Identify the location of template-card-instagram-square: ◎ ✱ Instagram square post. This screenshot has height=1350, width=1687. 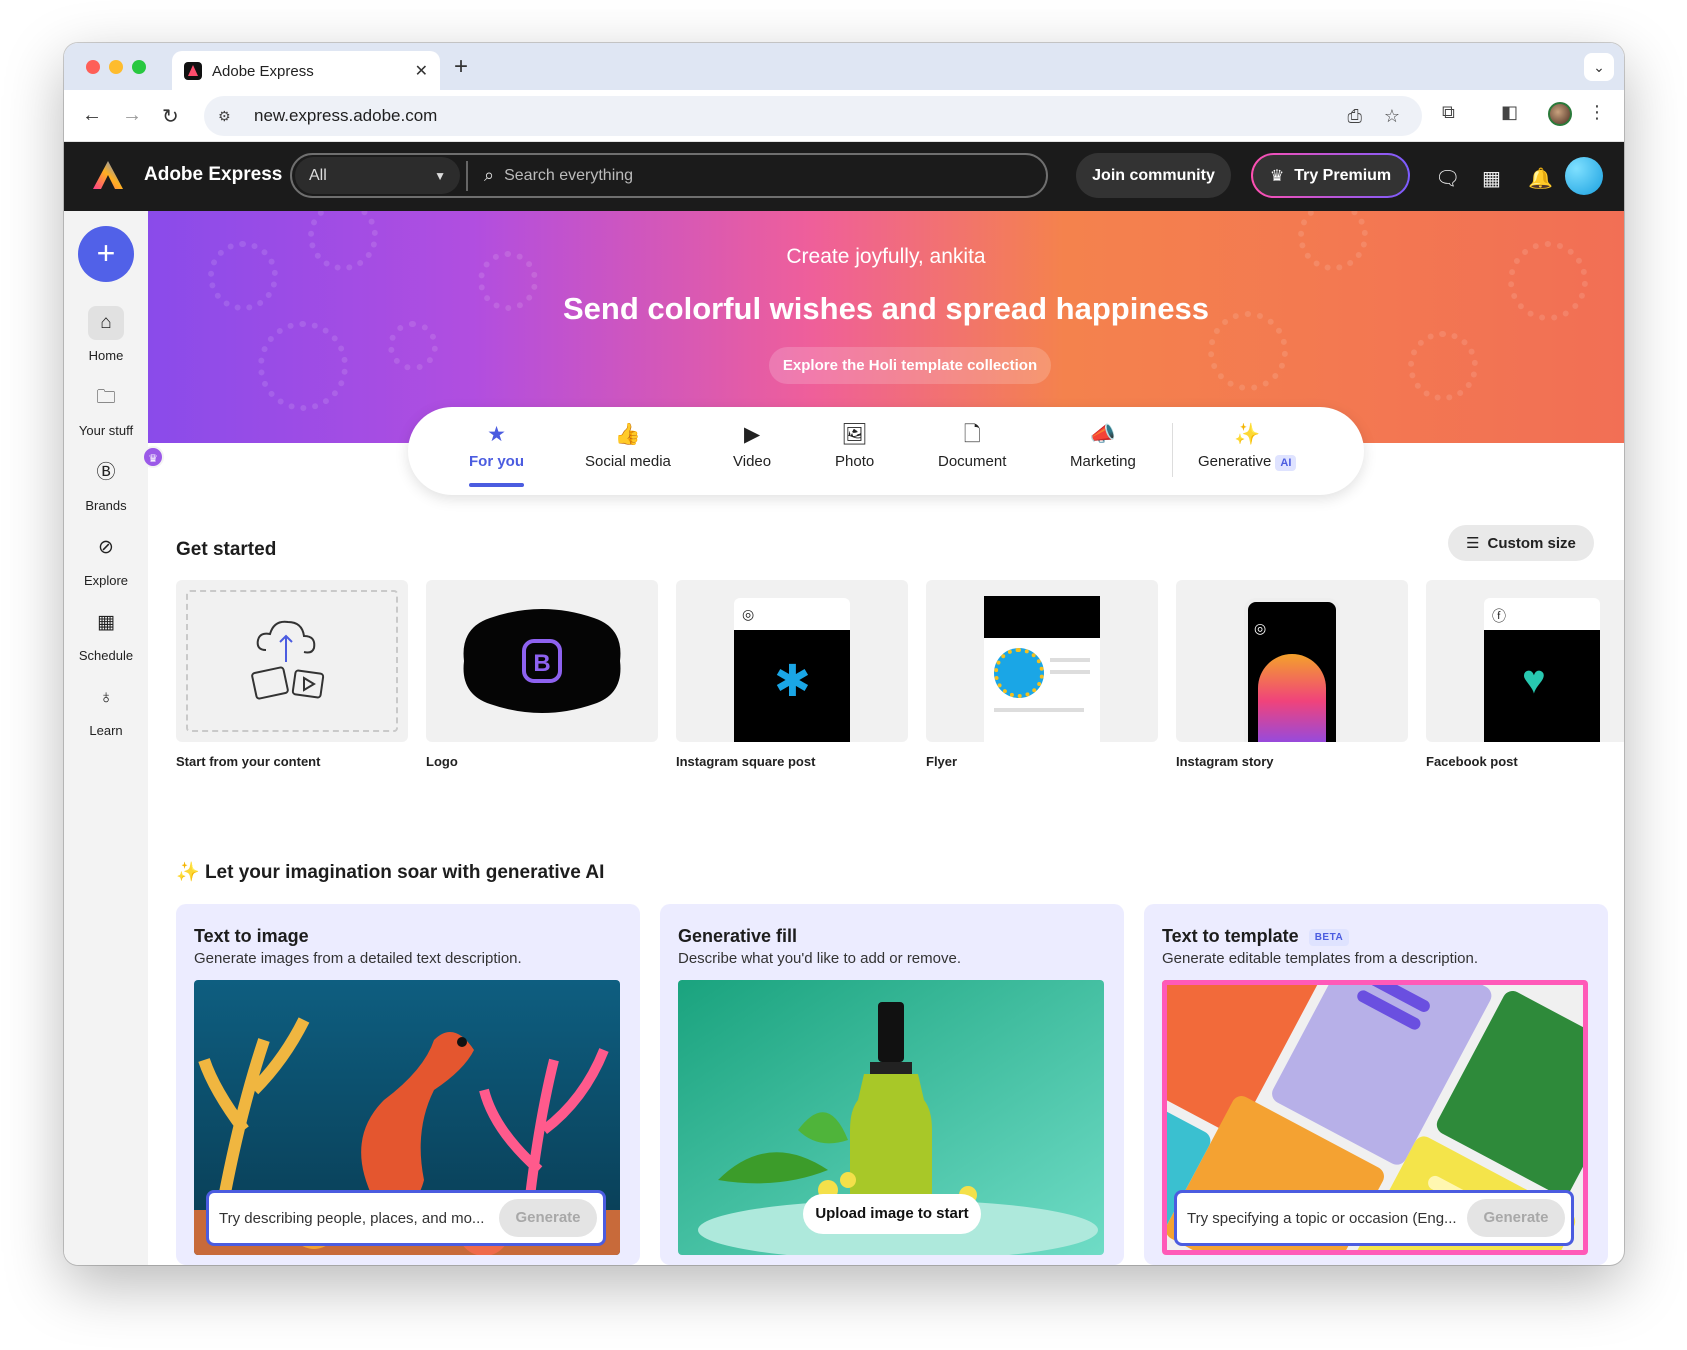
(792, 674).